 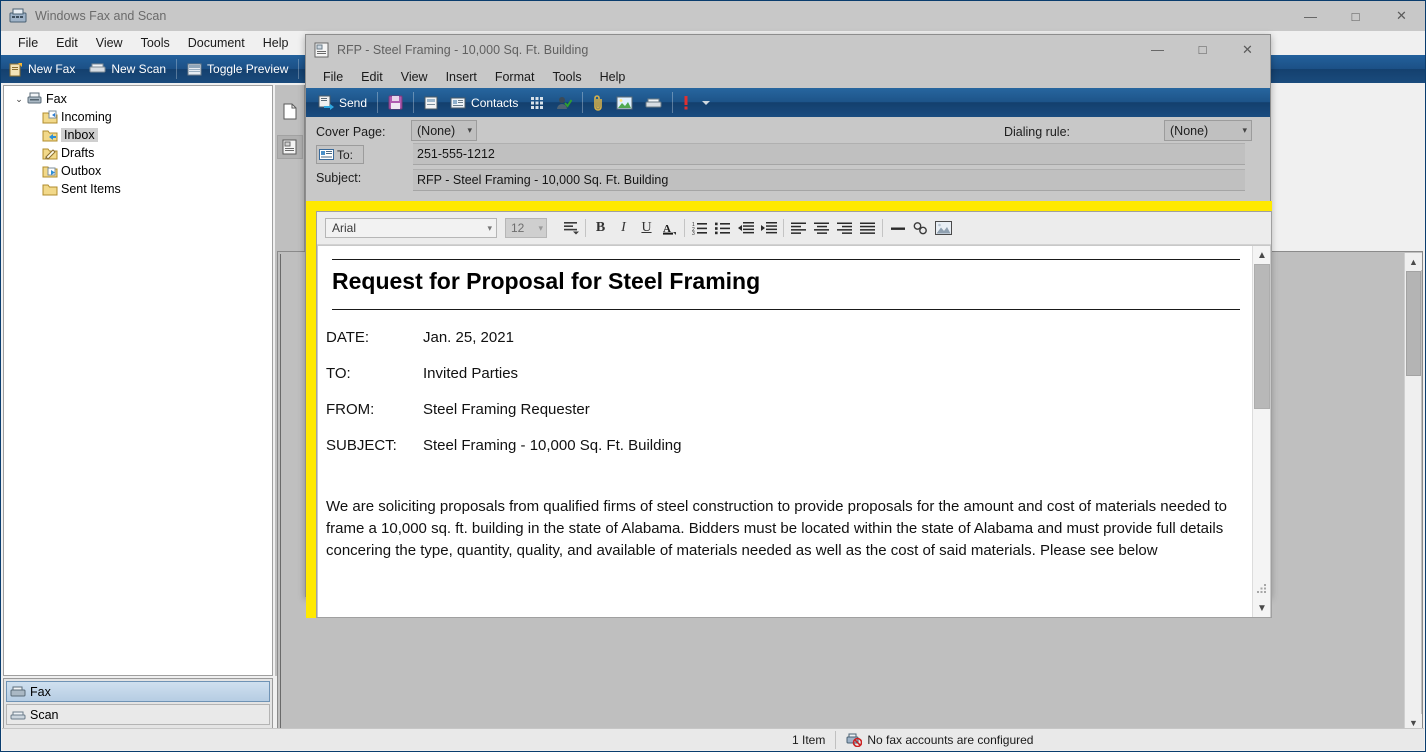 What do you see at coordinates (19, 99) in the screenshot?
I see `chevron-down-icon: ⌄` at bounding box center [19, 99].